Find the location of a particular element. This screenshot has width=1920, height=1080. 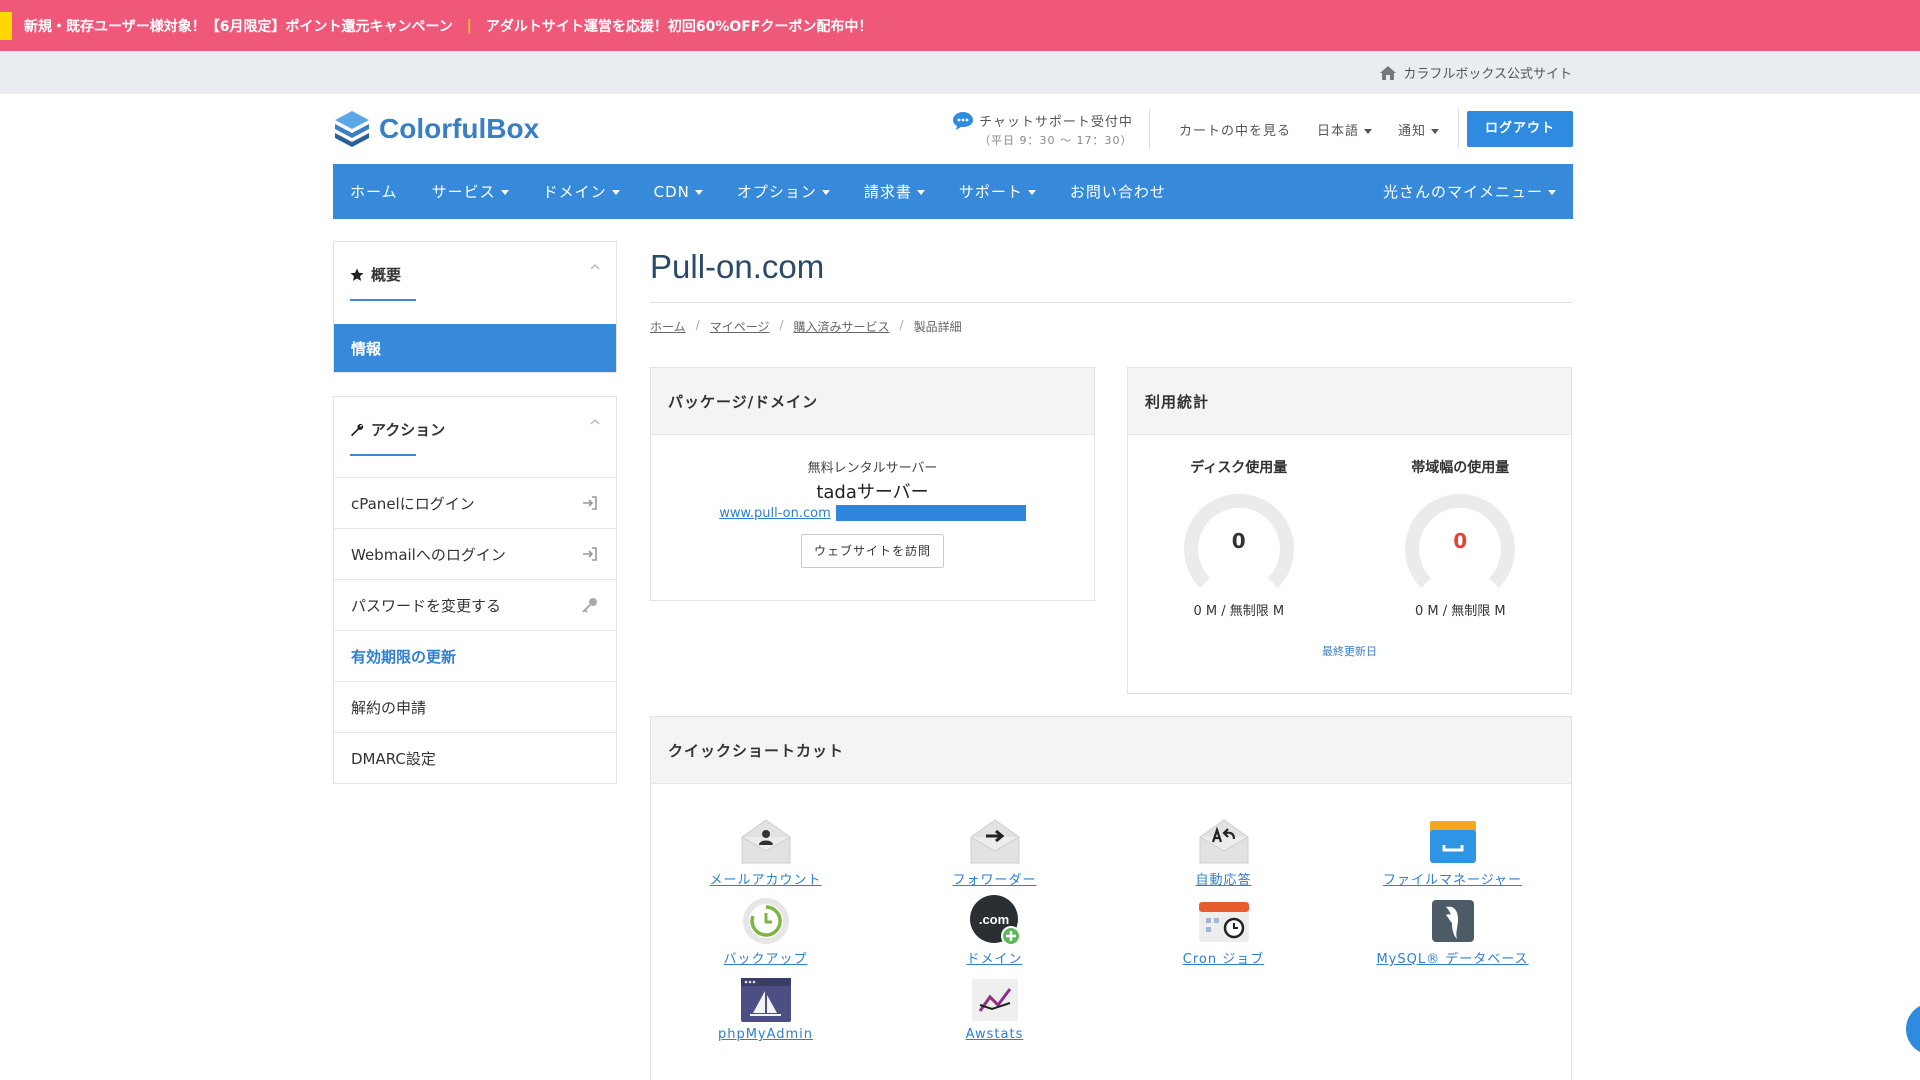

visit-website-button: ウェブサイトを訪問 is located at coordinates (872, 551).